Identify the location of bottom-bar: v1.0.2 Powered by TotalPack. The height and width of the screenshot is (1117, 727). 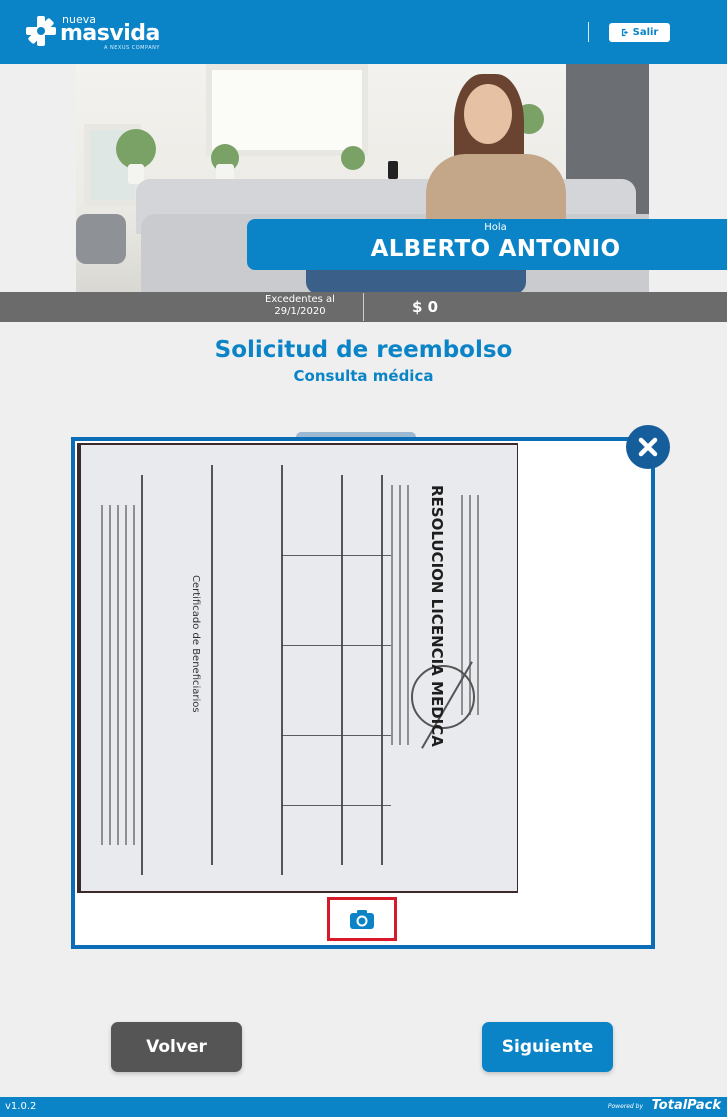
(363, 1107).